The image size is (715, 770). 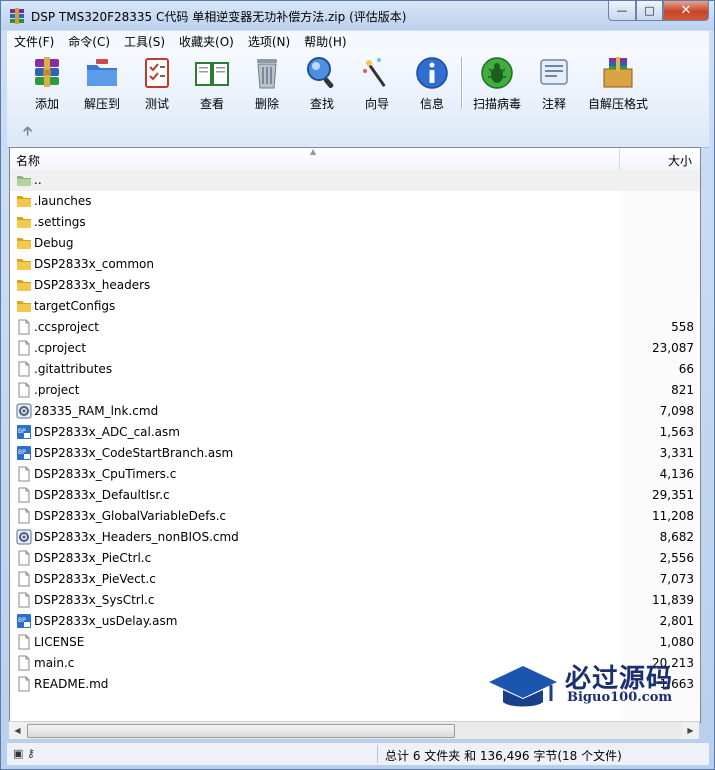 What do you see at coordinates (355, 495) in the screenshot?
I see `file-row: DSP2833x_DefaultIsr.c 29,351` at bounding box center [355, 495].